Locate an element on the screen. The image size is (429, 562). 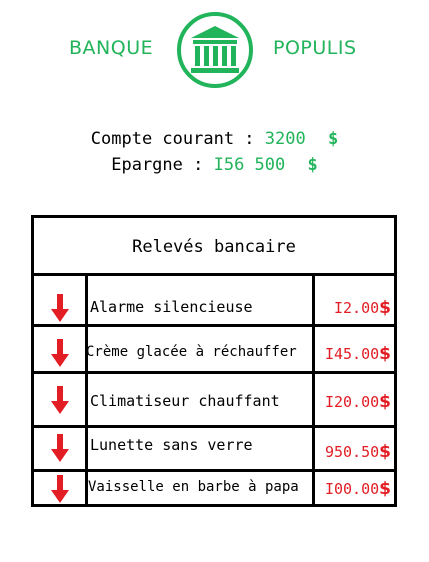
savings-balance: Epargne : I56 500 $ is located at coordinates (214, 165).